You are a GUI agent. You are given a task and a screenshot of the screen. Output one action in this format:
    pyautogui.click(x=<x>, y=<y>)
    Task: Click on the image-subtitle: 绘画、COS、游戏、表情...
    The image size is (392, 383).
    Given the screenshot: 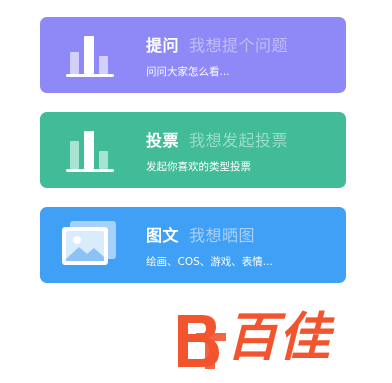 What is the action you would take?
    pyautogui.click(x=209, y=262)
    